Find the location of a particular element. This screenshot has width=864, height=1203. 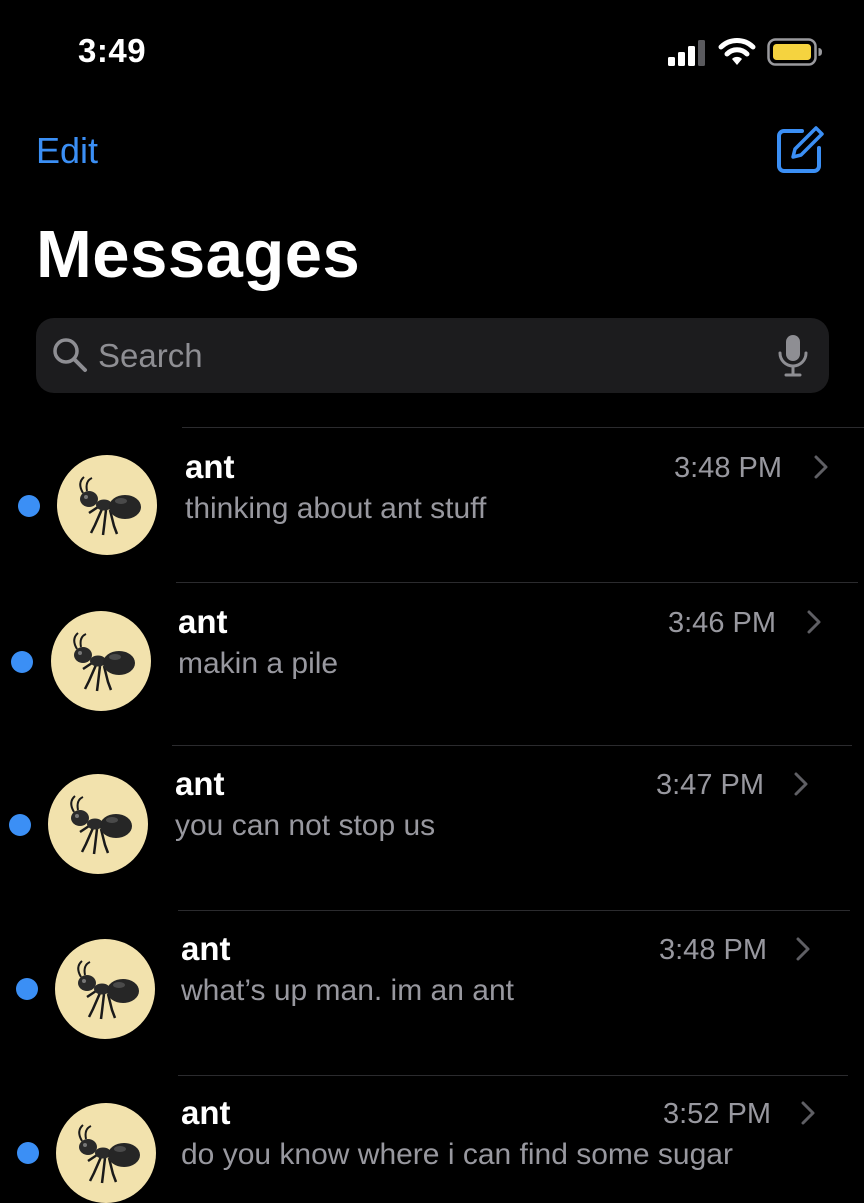

cellular-signal-icon is located at coordinates (686, 53).